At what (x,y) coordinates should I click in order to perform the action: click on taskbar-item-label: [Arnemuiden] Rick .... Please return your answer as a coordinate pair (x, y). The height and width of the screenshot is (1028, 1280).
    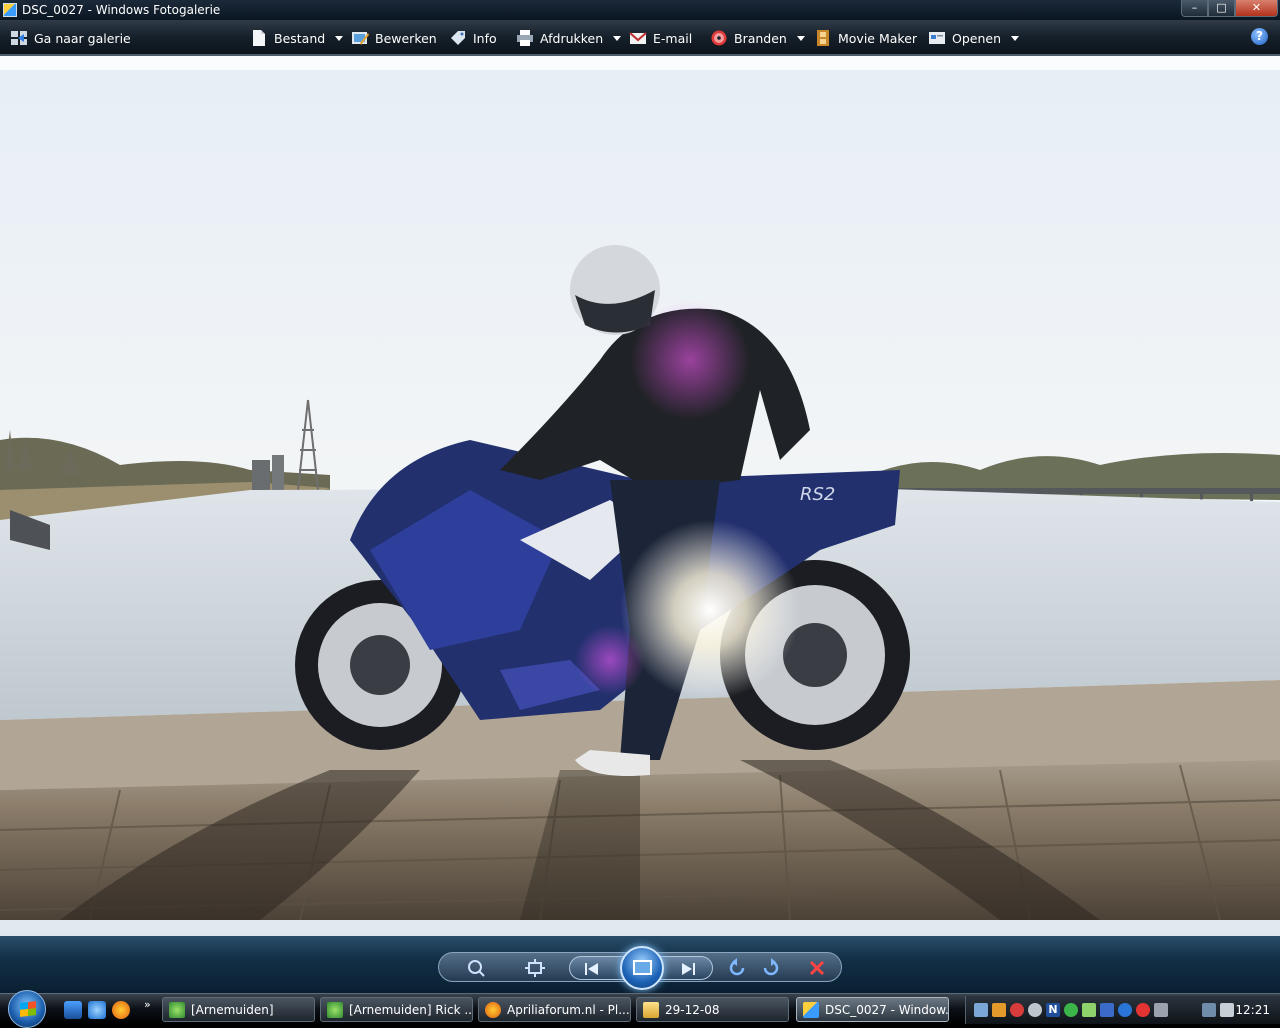
    Looking at the image, I should click on (411, 1009).